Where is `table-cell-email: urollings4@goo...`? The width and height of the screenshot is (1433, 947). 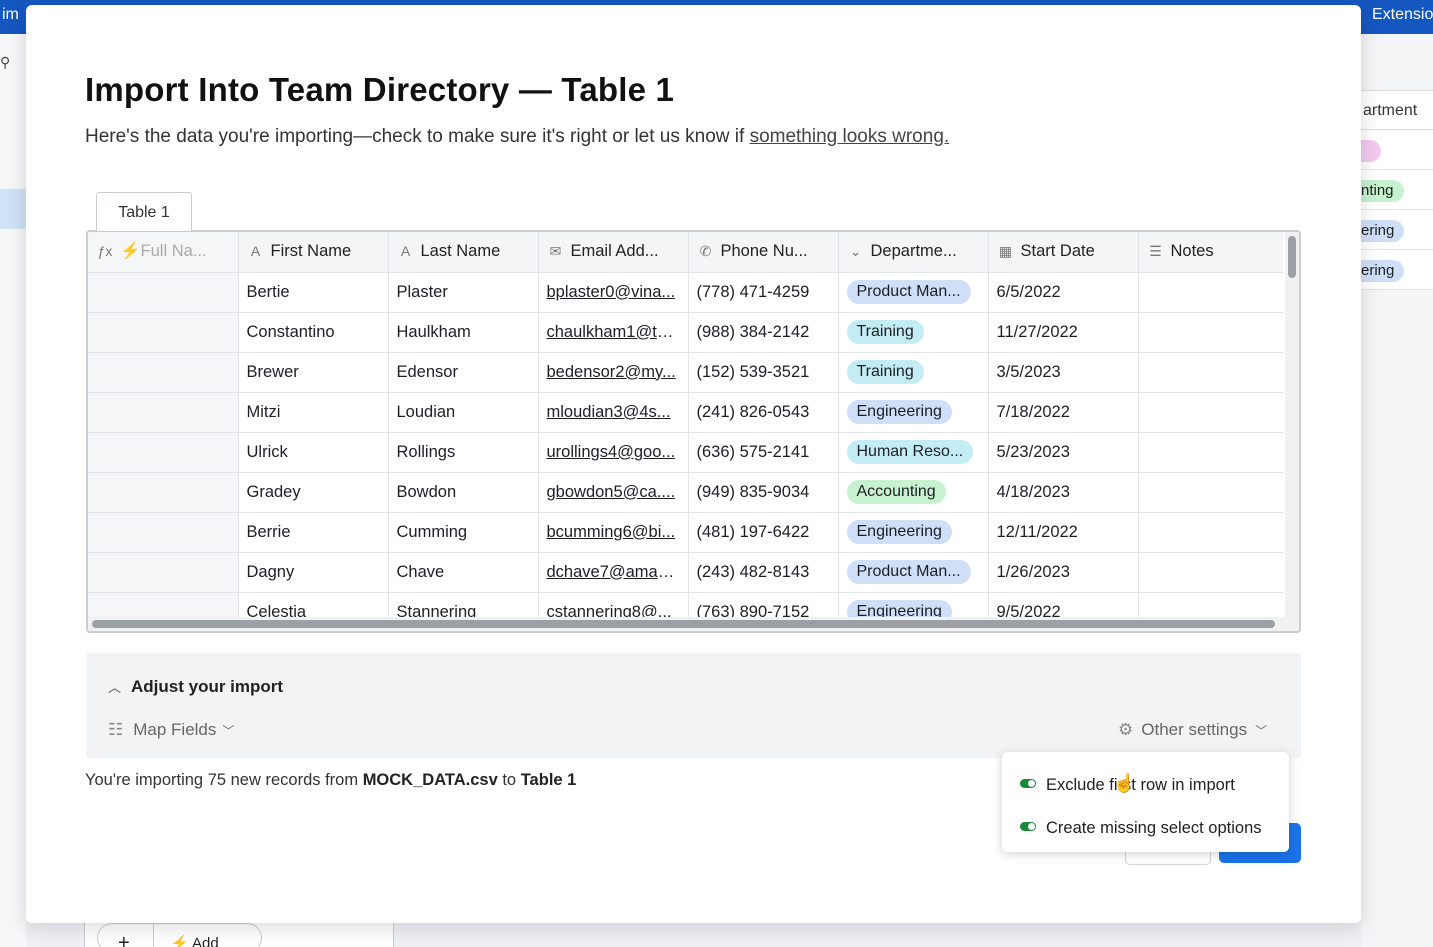 table-cell-email: urollings4@goo... is located at coordinates (613, 452).